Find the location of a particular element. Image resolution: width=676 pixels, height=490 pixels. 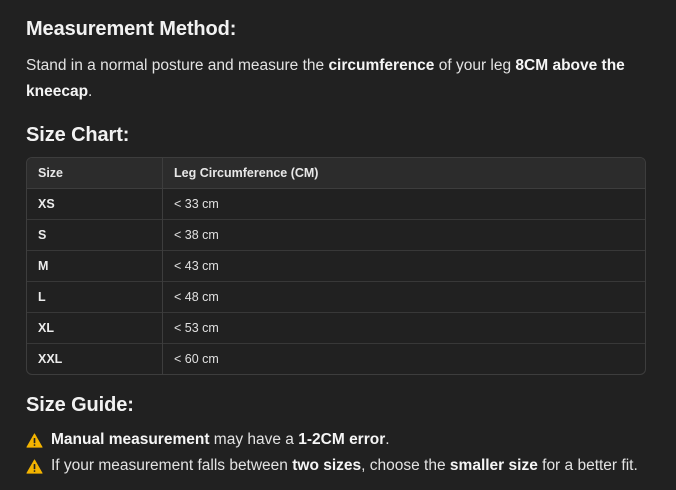

method-text-part: . is located at coordinates (90, 91).